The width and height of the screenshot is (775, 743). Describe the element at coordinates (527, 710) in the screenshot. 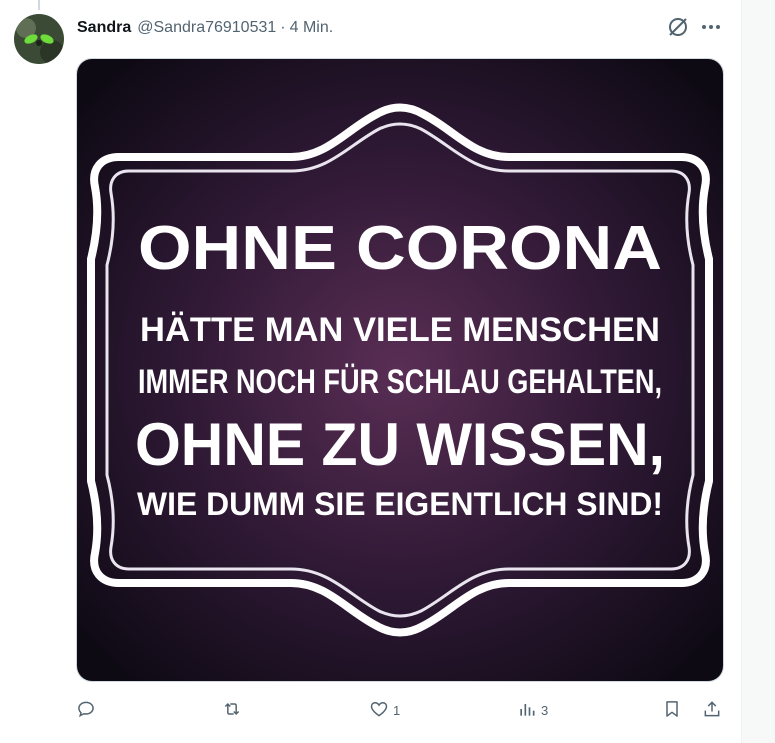

I see `views-icon` at that location.